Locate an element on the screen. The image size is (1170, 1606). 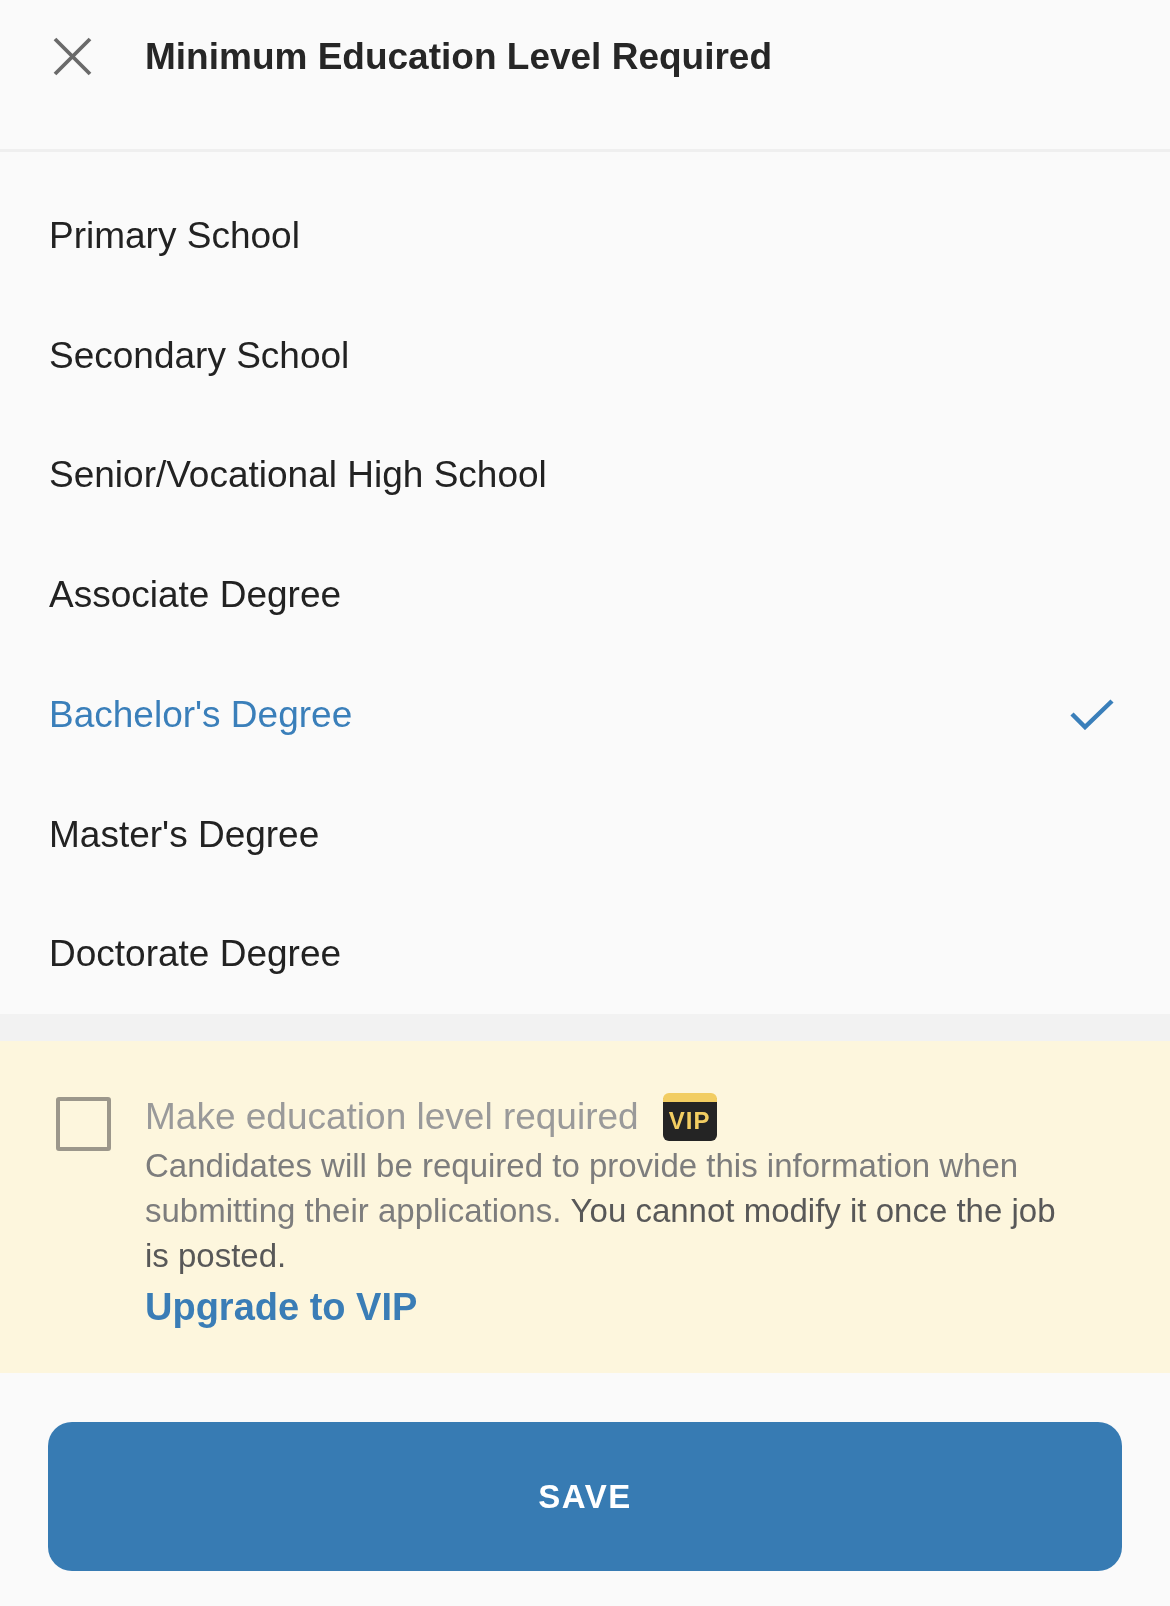
close-icon is located at coordinates (72, 56).